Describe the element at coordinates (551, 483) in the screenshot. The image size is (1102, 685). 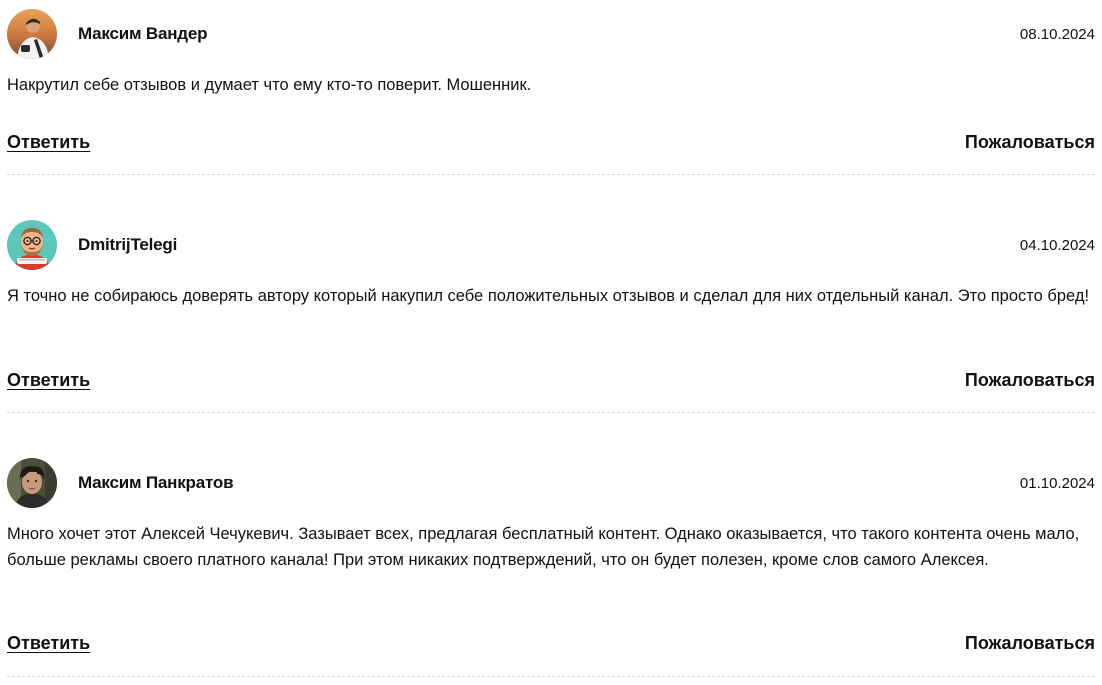
I see `comment-header: Максим Панкратов 01.10.2024` at that location.